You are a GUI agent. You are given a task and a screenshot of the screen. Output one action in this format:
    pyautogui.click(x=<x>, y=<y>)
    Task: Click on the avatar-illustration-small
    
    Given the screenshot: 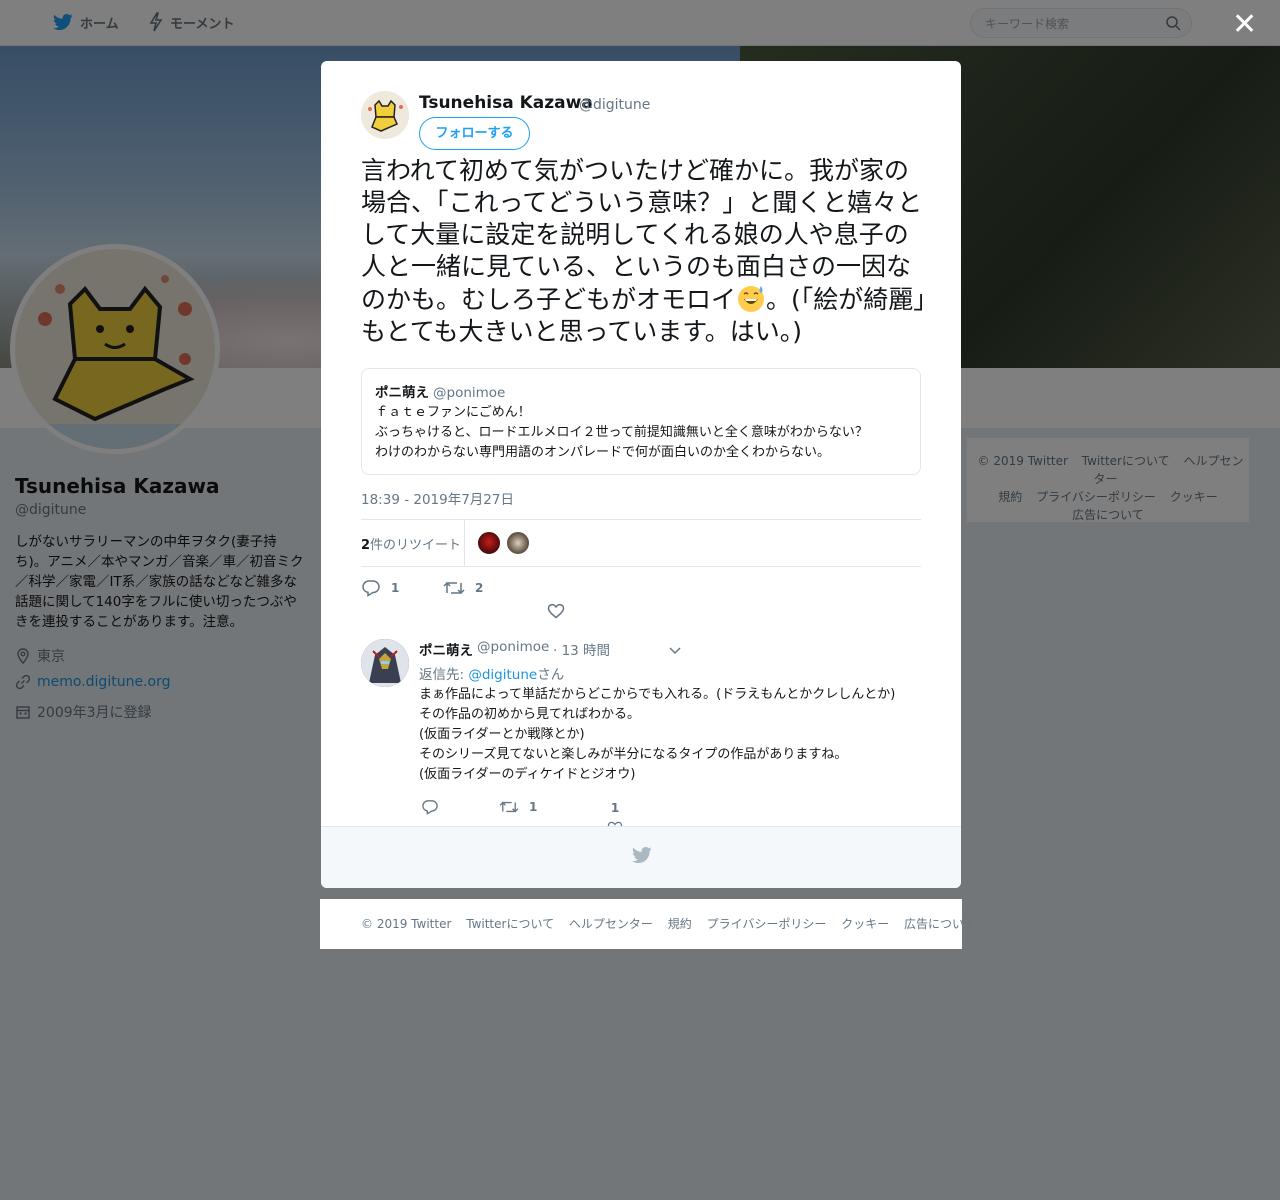 What is the action you would take?
    pyautogui.click(x=385, y=115)
    